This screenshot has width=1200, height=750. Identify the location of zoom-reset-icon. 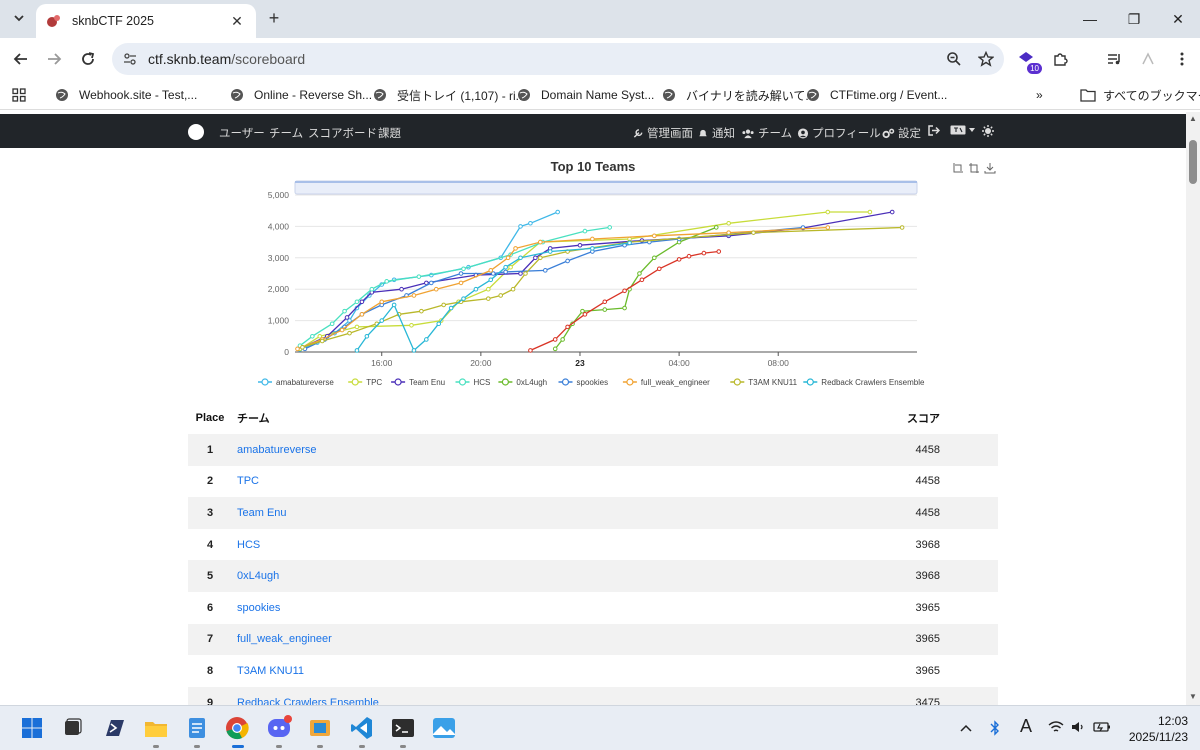
(974, 168).